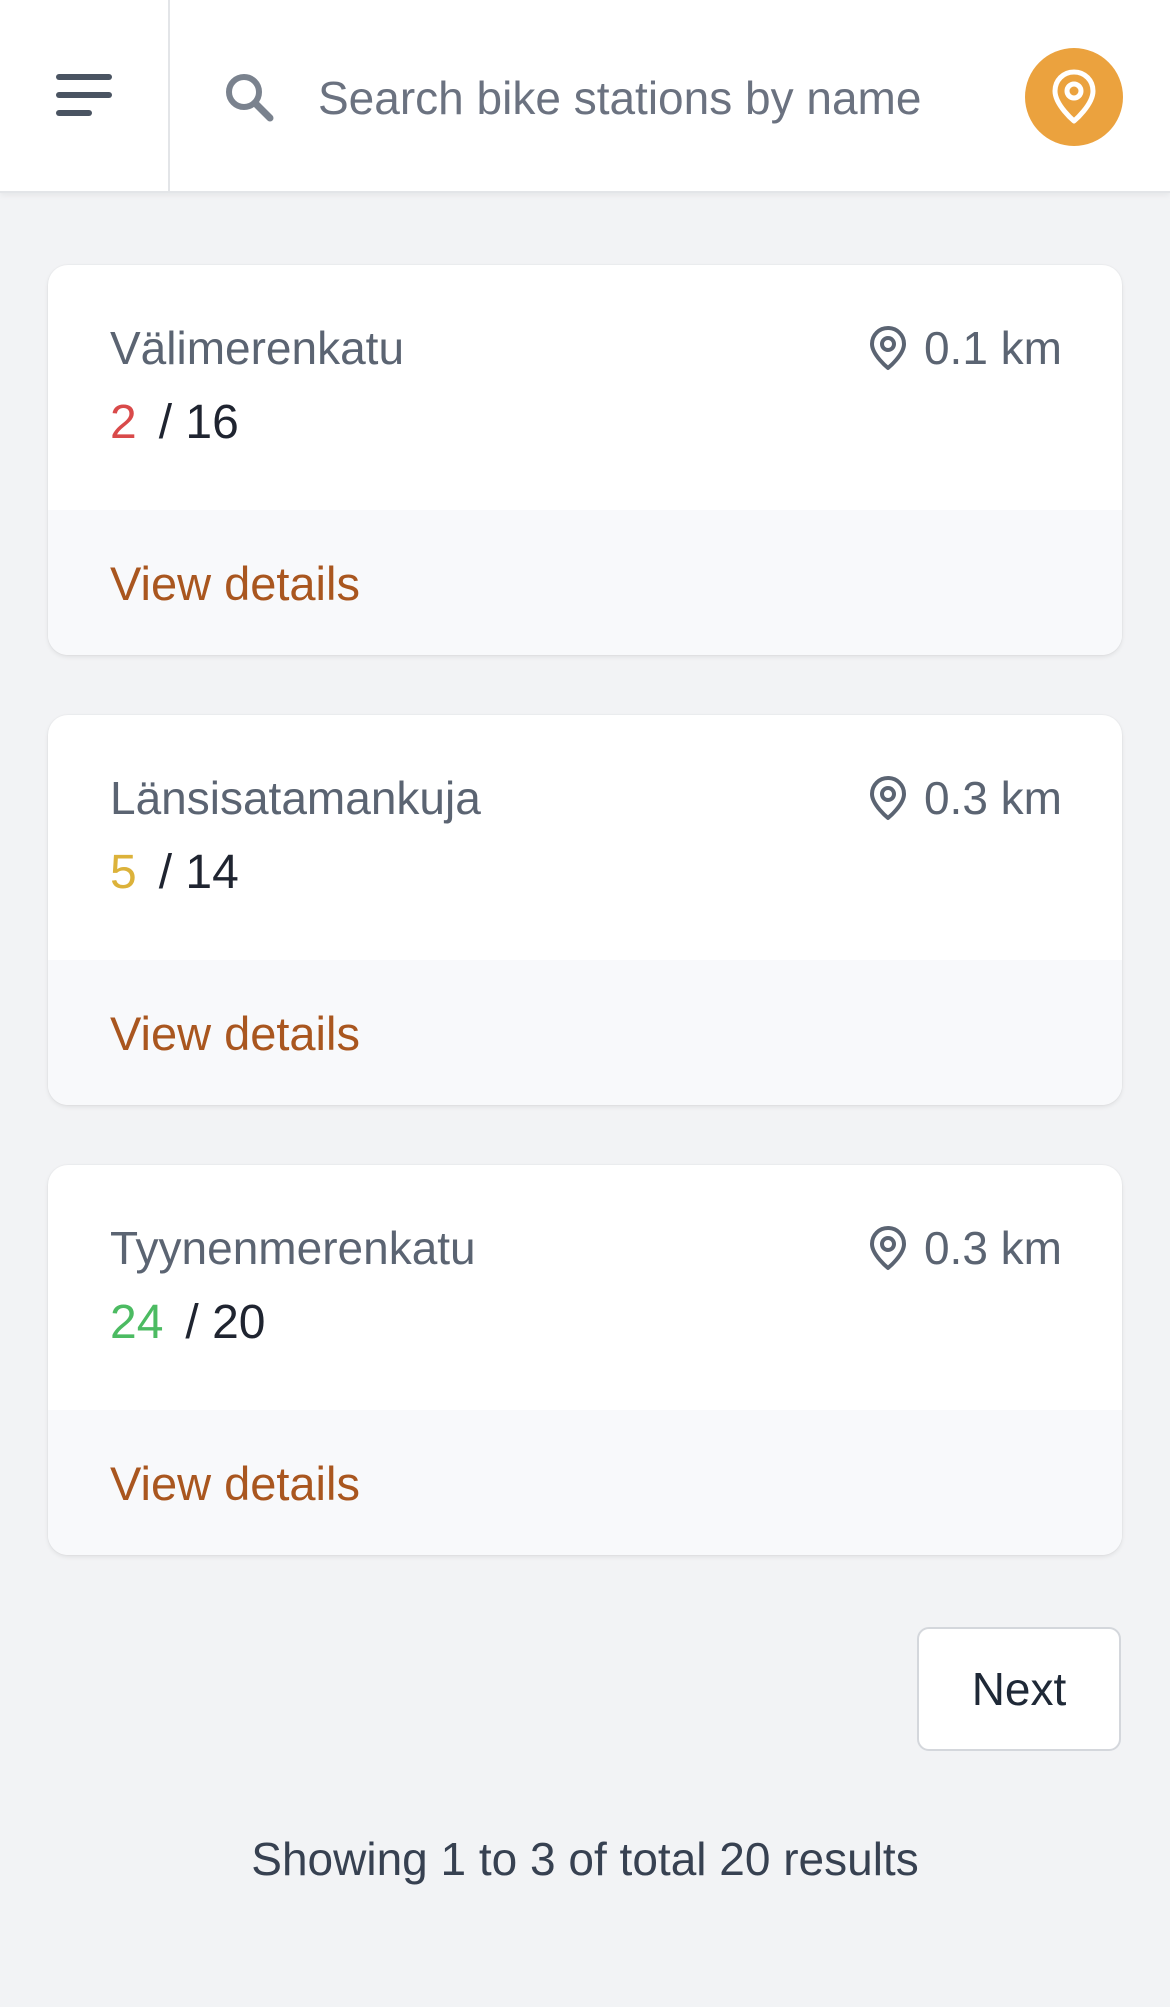 This screenshot has height=2007, width=1170. What do you see at coordinates (123, 422) in the screenshot?
I see `available-bikes-count: 2` at bounding box center [123, 422].